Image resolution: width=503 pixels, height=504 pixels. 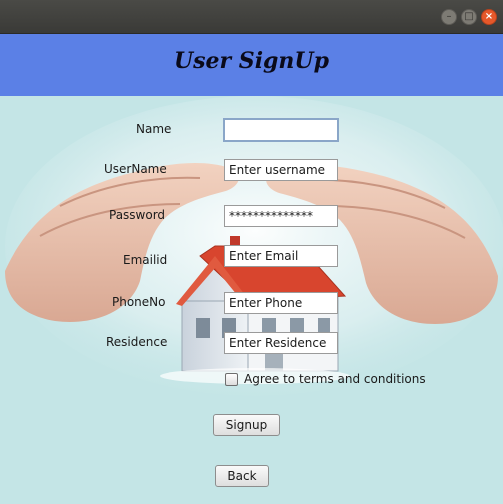 What do you see at coordinates (135, 169) in the screenshot?
I see `username-label: UserName` at bounding box center [135, 169].